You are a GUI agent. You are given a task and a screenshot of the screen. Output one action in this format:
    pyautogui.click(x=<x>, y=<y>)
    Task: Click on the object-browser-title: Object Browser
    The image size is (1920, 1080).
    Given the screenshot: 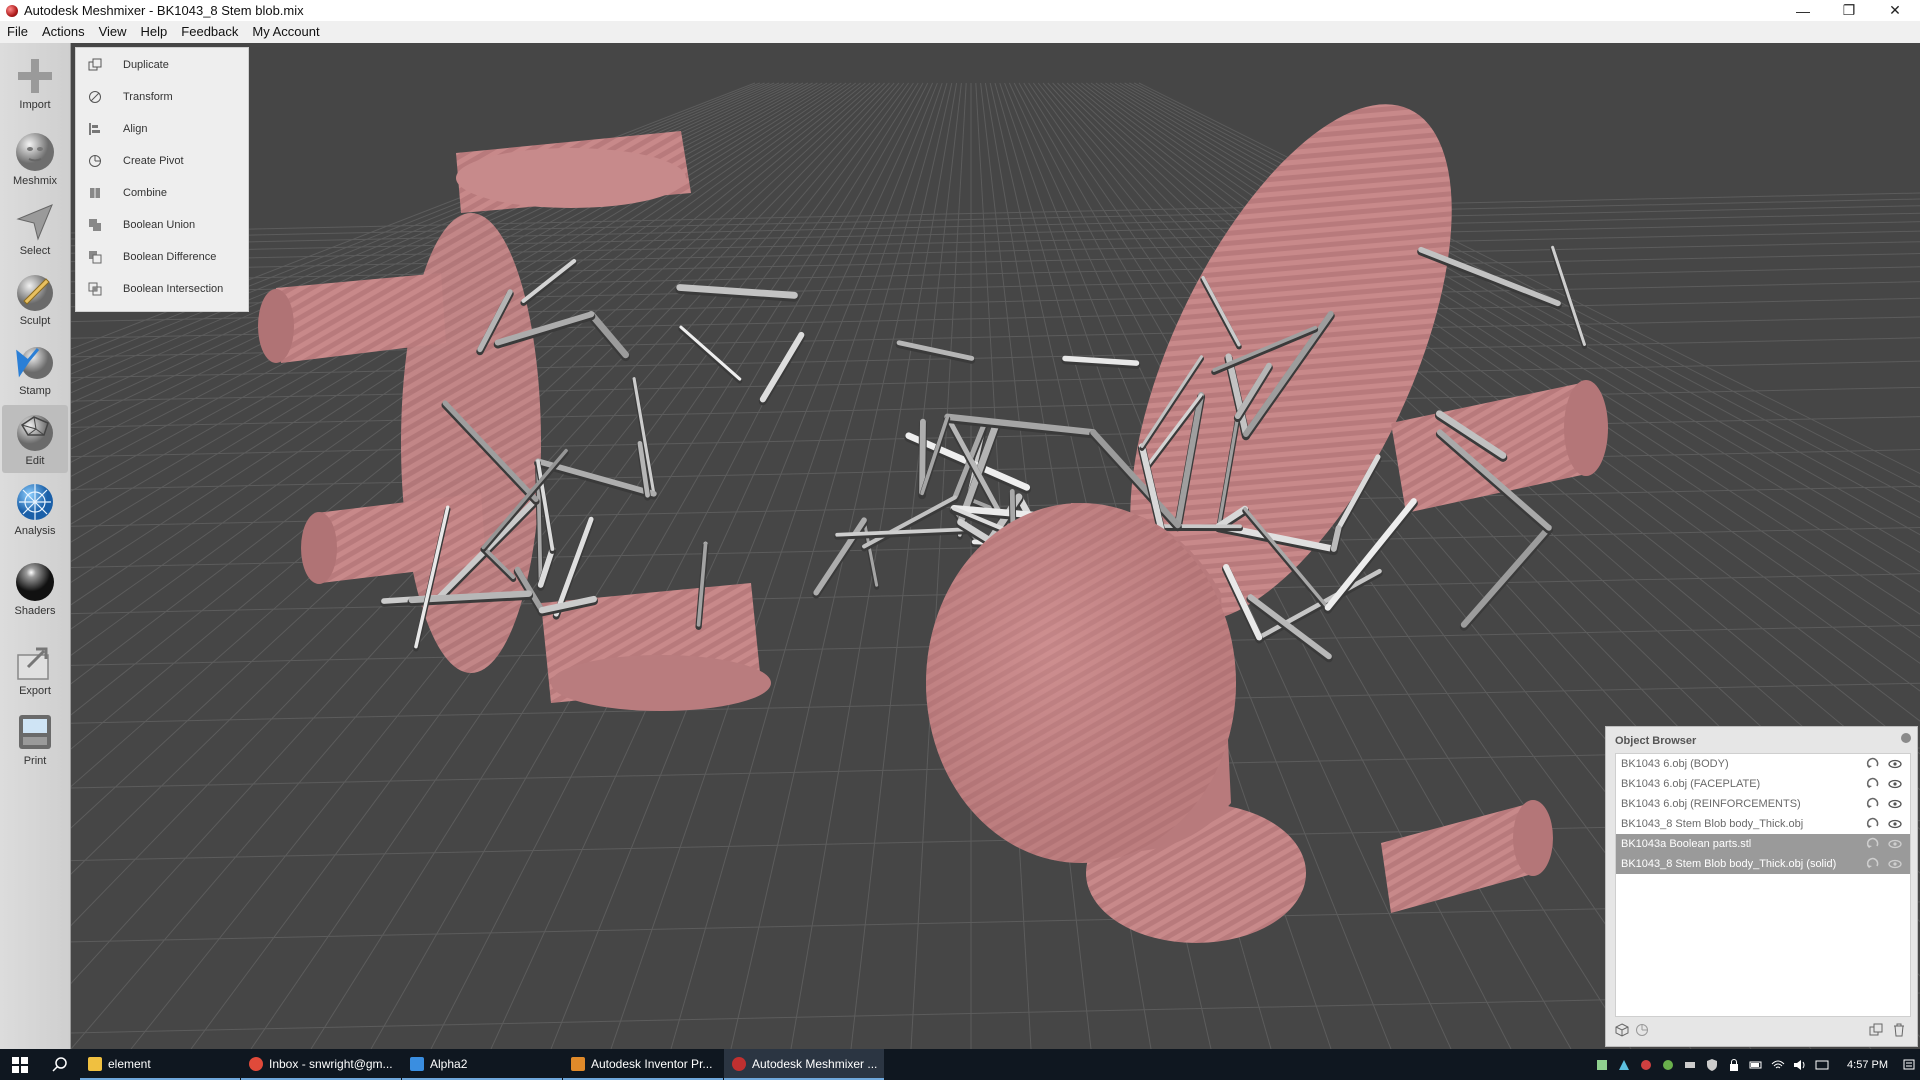 What is the action you would take?
    pyautogui.click(x=1656, y=741)
    